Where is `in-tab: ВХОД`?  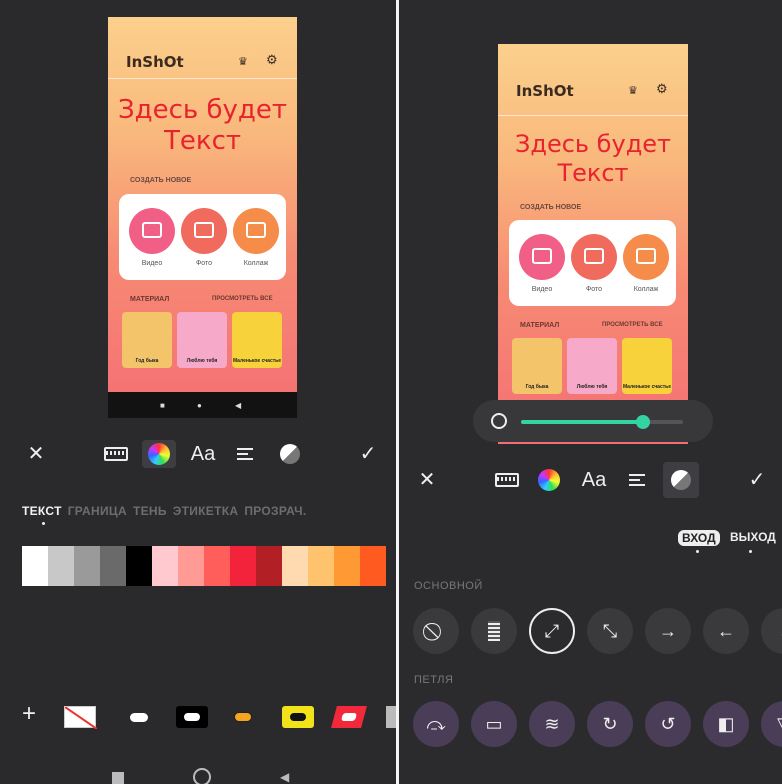
in-tab: ВХОД is located at coordinates (699, 538).